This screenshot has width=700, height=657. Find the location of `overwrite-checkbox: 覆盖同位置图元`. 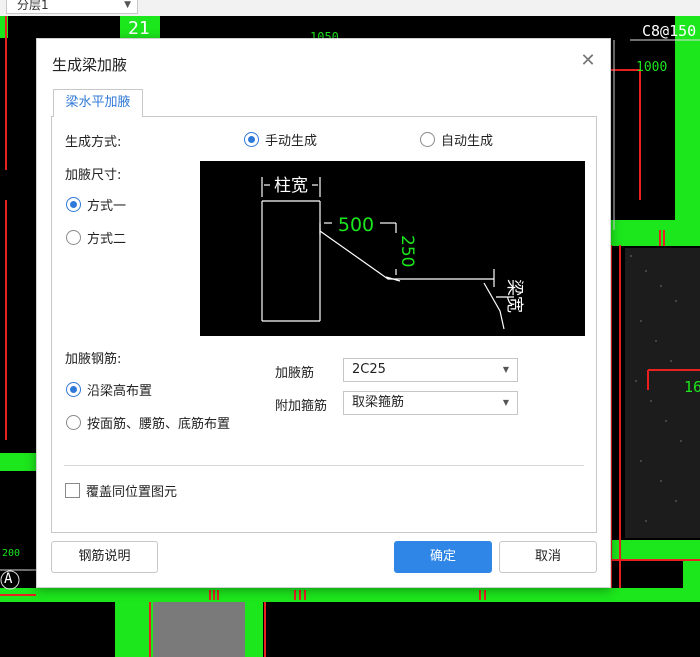

overwrite-checkbox: 覆盖同位置图元 is located at coordinates (121, 490).